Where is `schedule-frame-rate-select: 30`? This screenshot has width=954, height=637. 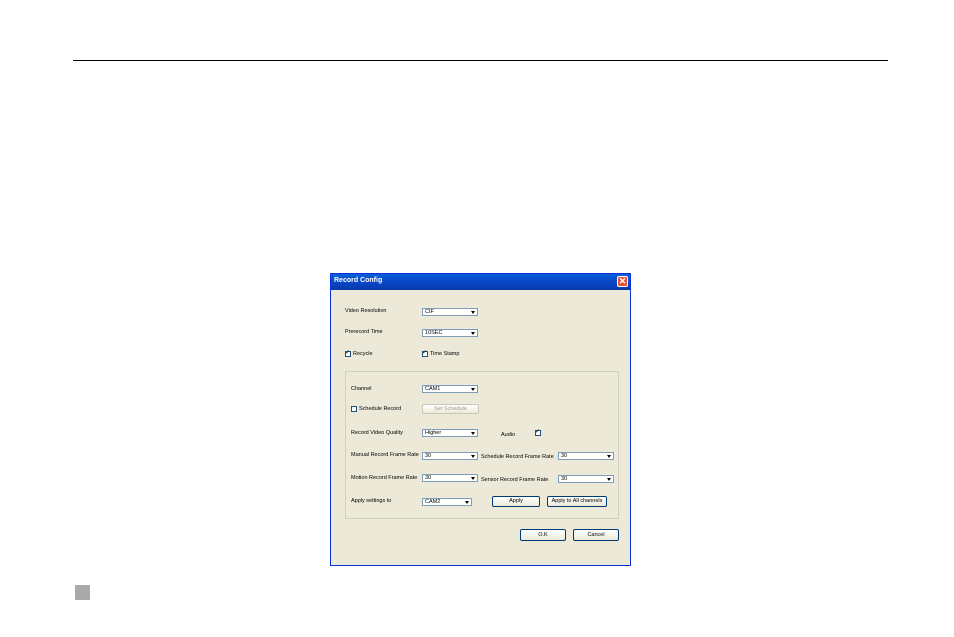 schedule-frame-rate-select: 30 is located at coordinates (586, 456).